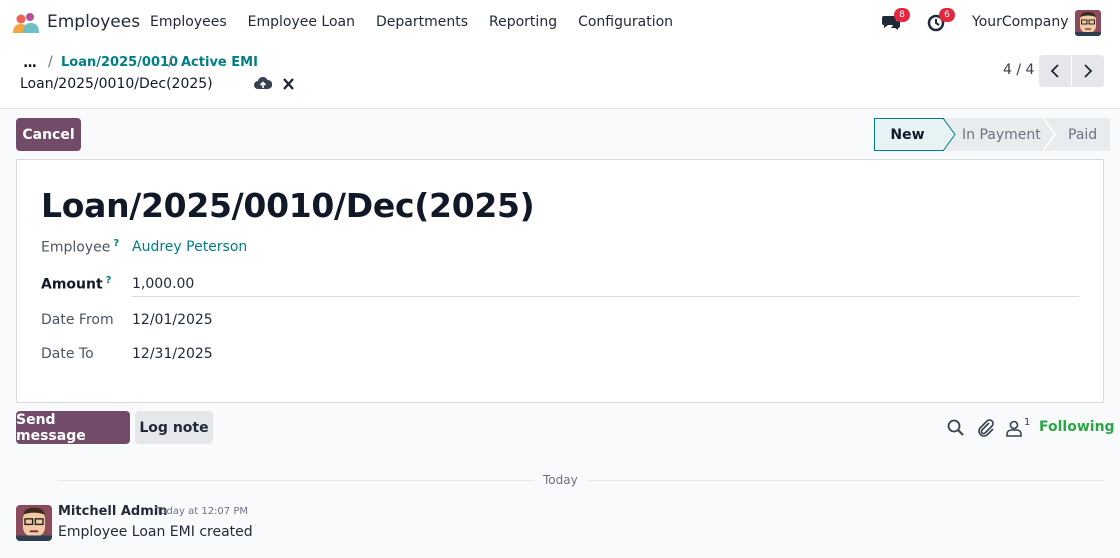  I want to click on pager-value: 4 / 4, so click(1018, 70).